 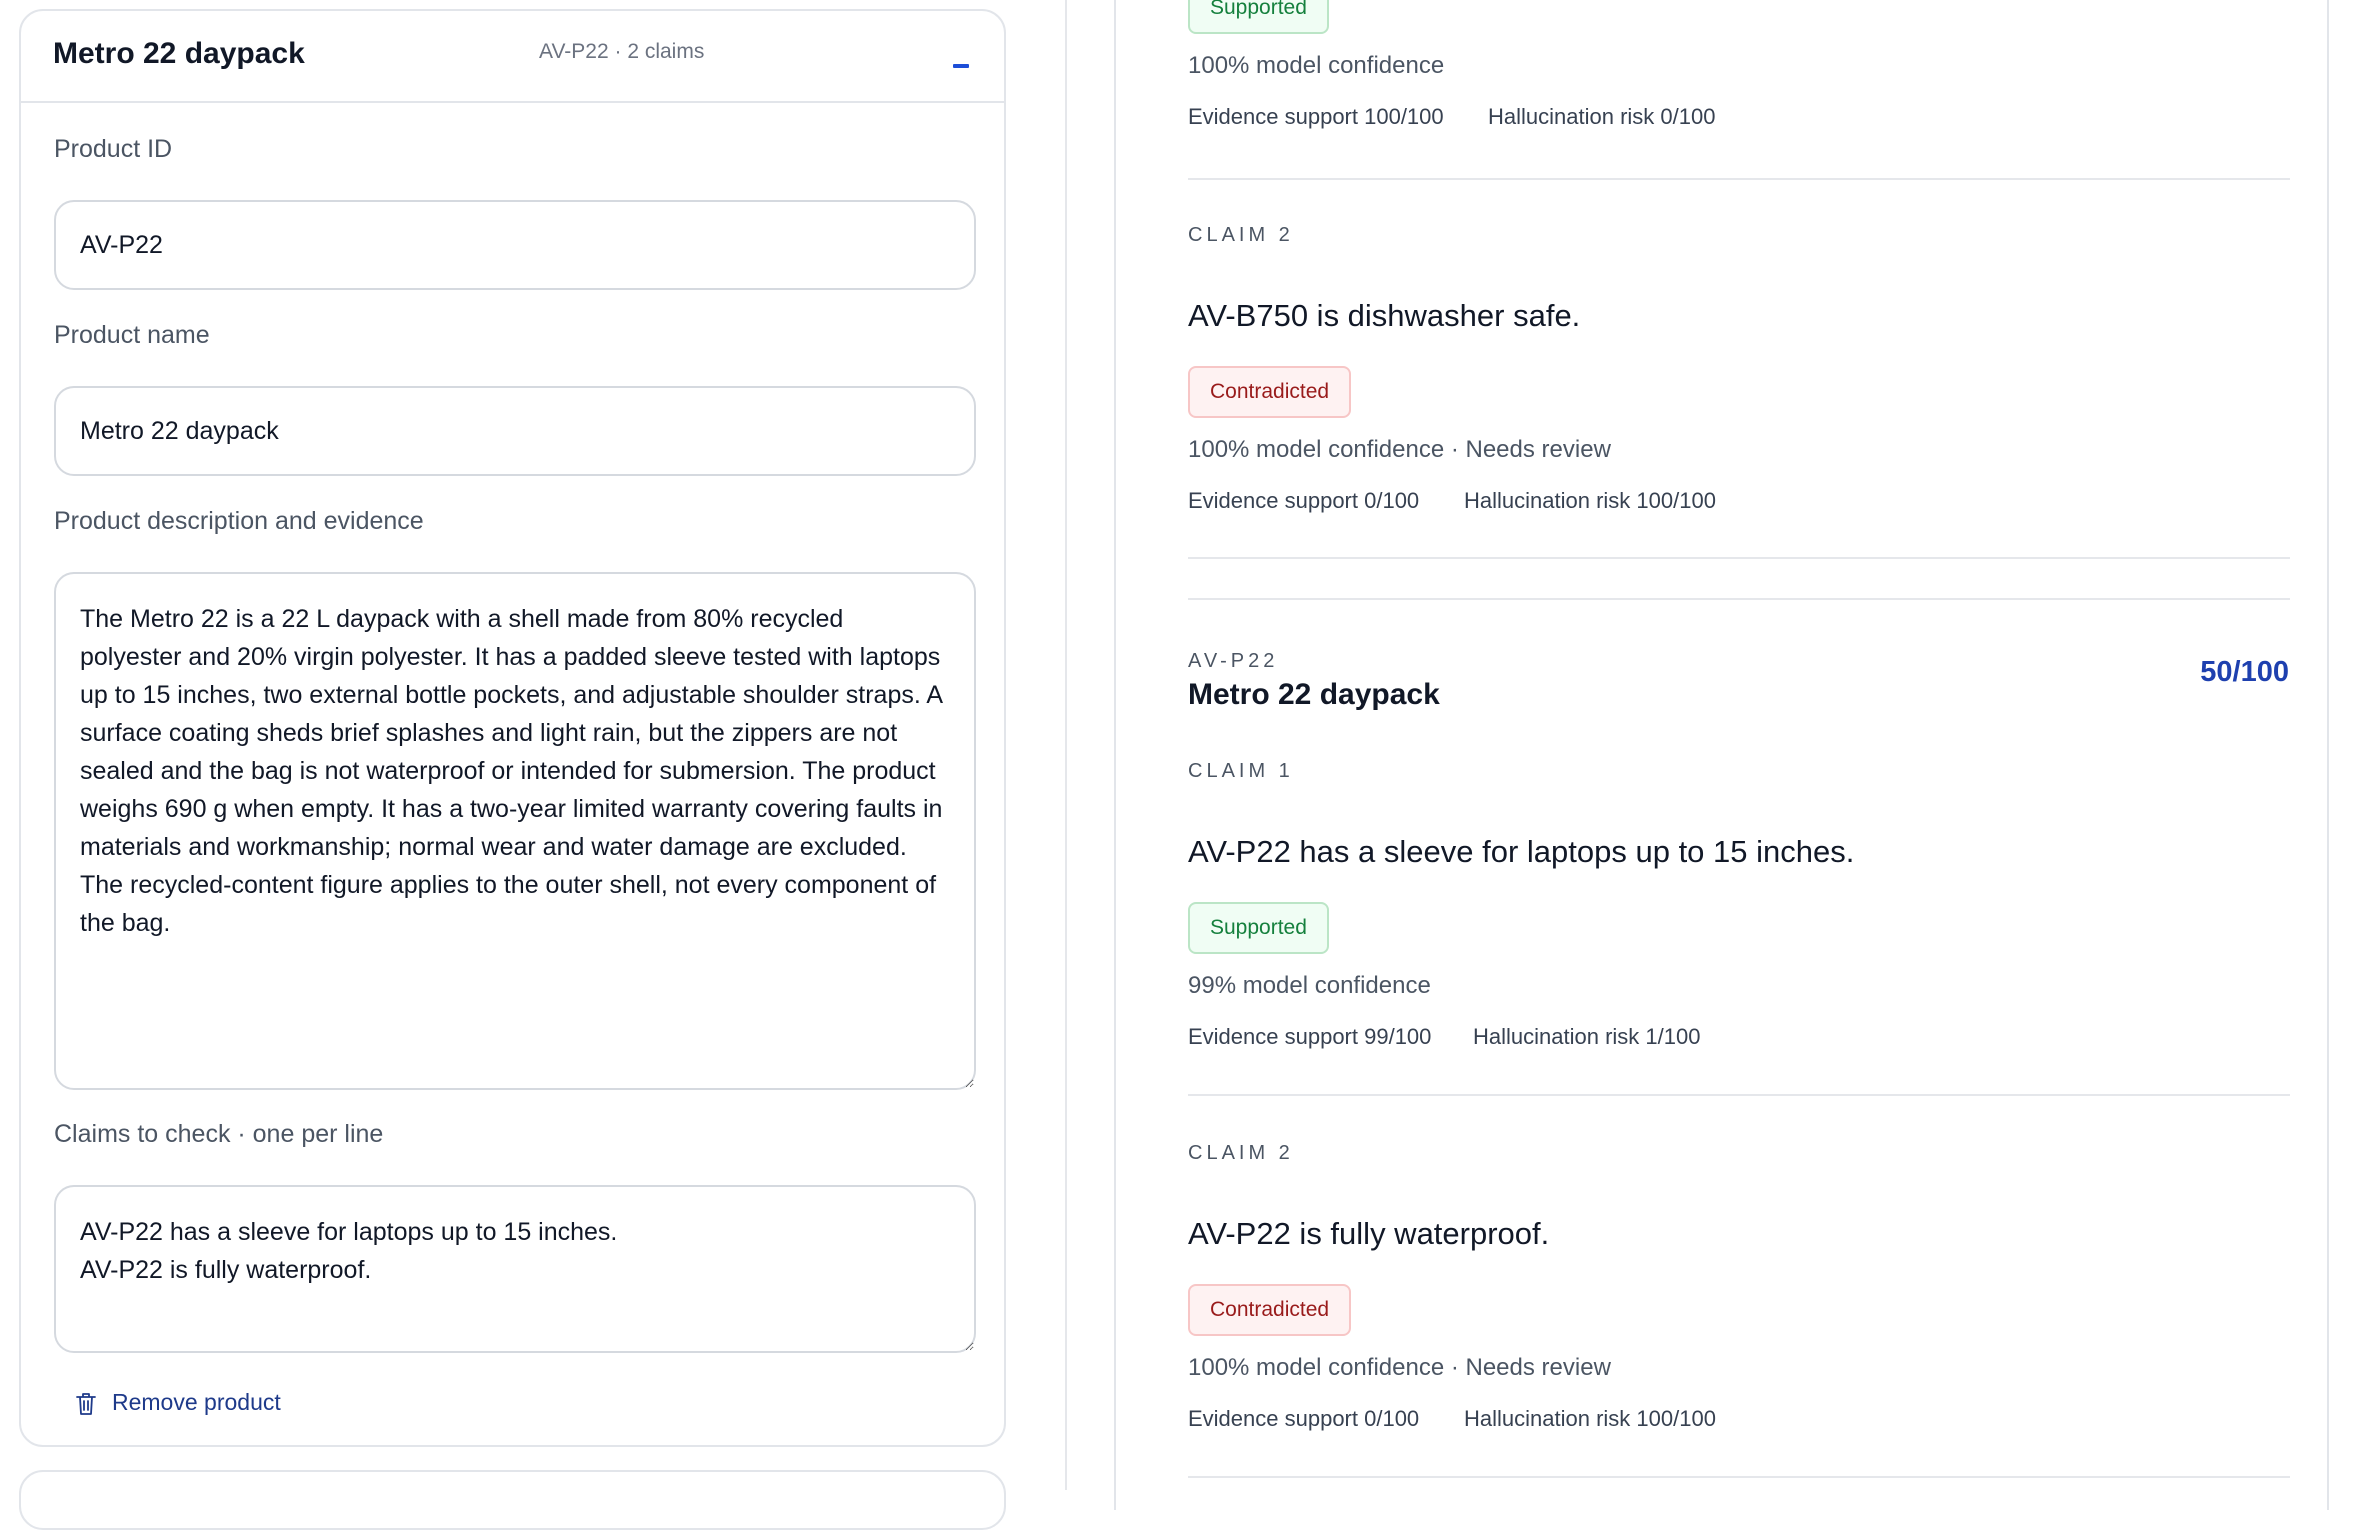 What do you see at coordinates (1369, 1233) in the screenshot?
I see `claim-text: AV-P22 is fully waterproof.` at bounding box center [1369, 1233].